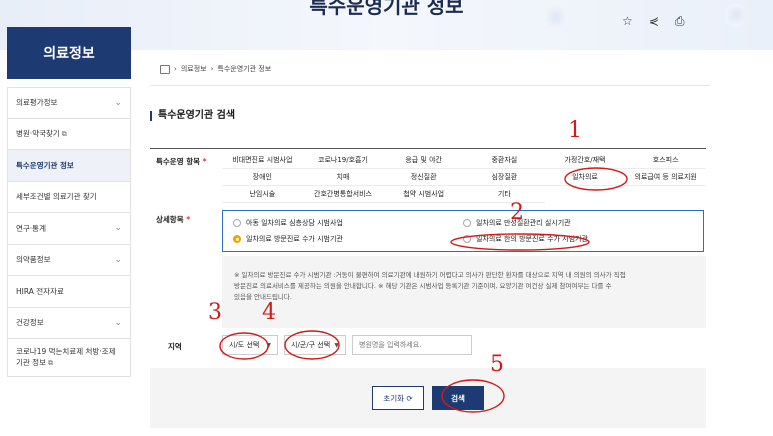 This screenshot has width=773, height=436. What do you see at coordinates (165, 69) in the screenshot?
I see `home-icon` at bounding box center [165, 69].